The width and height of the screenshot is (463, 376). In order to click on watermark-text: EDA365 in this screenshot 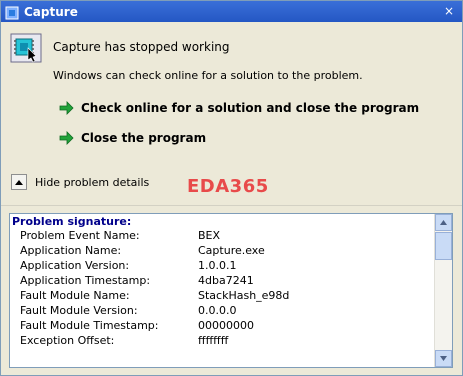, I will do `click(228, 186)`.